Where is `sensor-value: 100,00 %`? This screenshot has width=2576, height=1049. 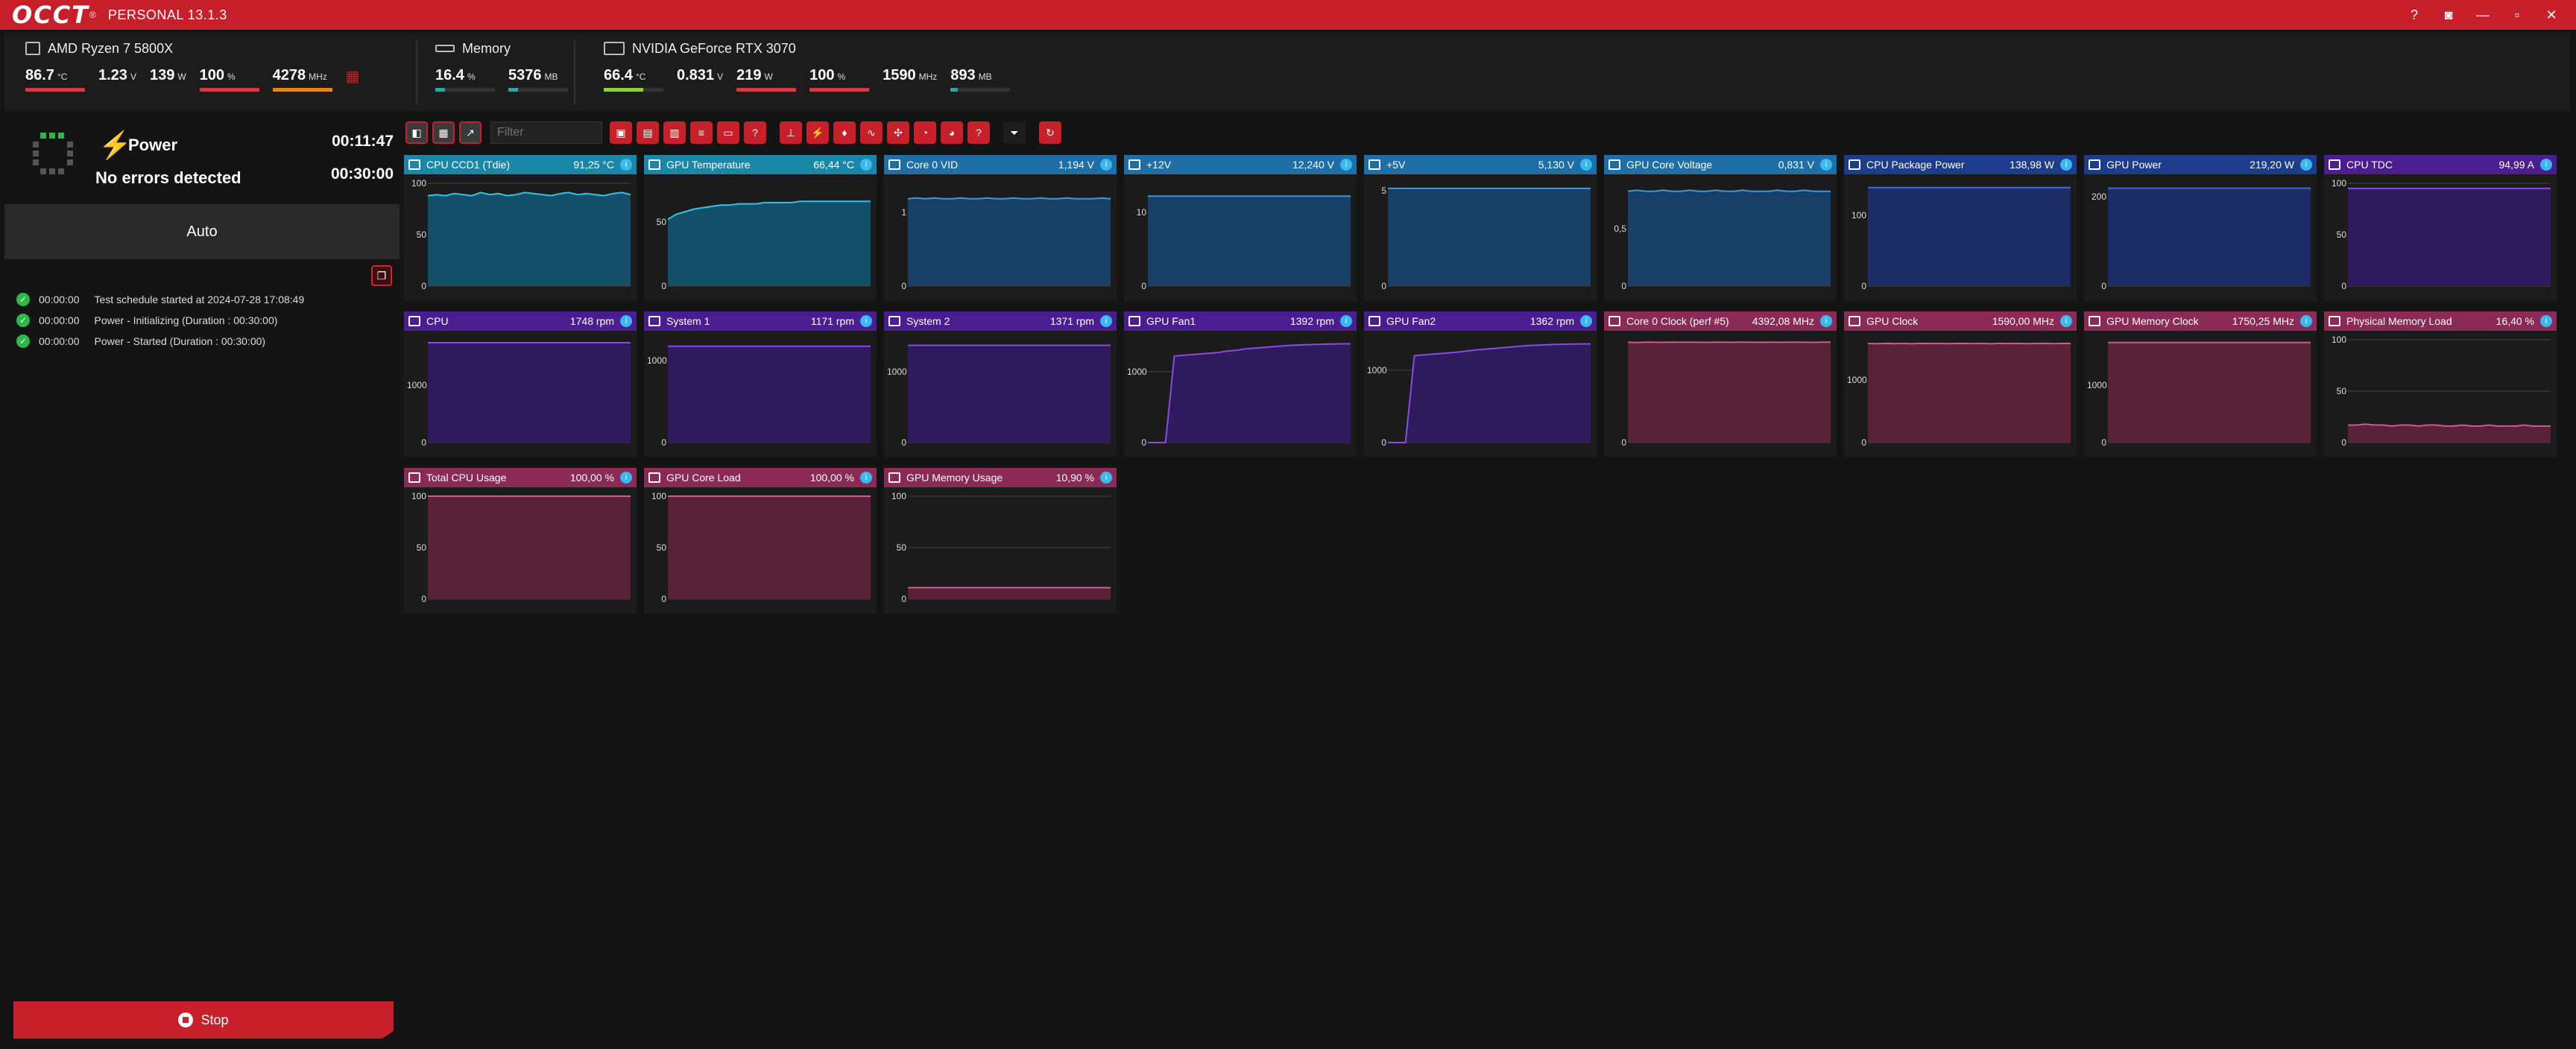
sensor-value: 100,00 % is located at coordinates (831, 478).